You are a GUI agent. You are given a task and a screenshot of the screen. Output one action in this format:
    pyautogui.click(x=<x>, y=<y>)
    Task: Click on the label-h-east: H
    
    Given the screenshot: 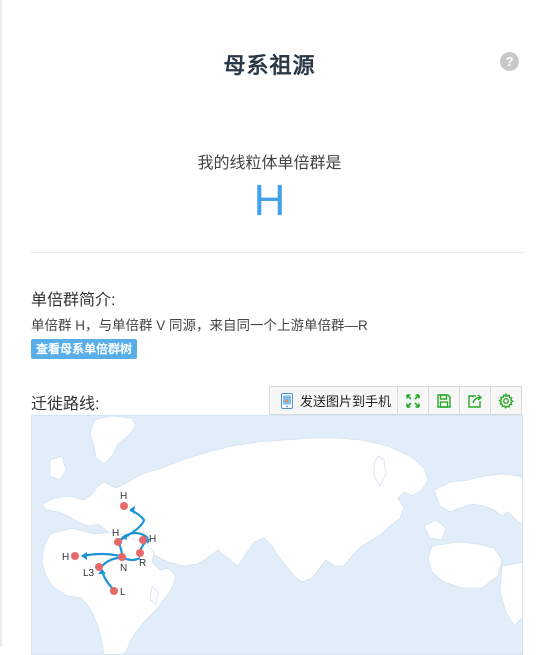 What is the action you would take?
    pyautogui.click(x=152, y=539)
    